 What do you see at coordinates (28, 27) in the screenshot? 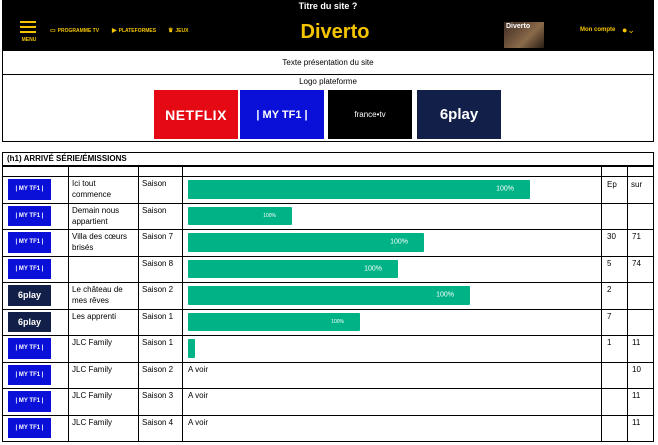
I see `hamburger-bar` at bounding box center [28, 27].